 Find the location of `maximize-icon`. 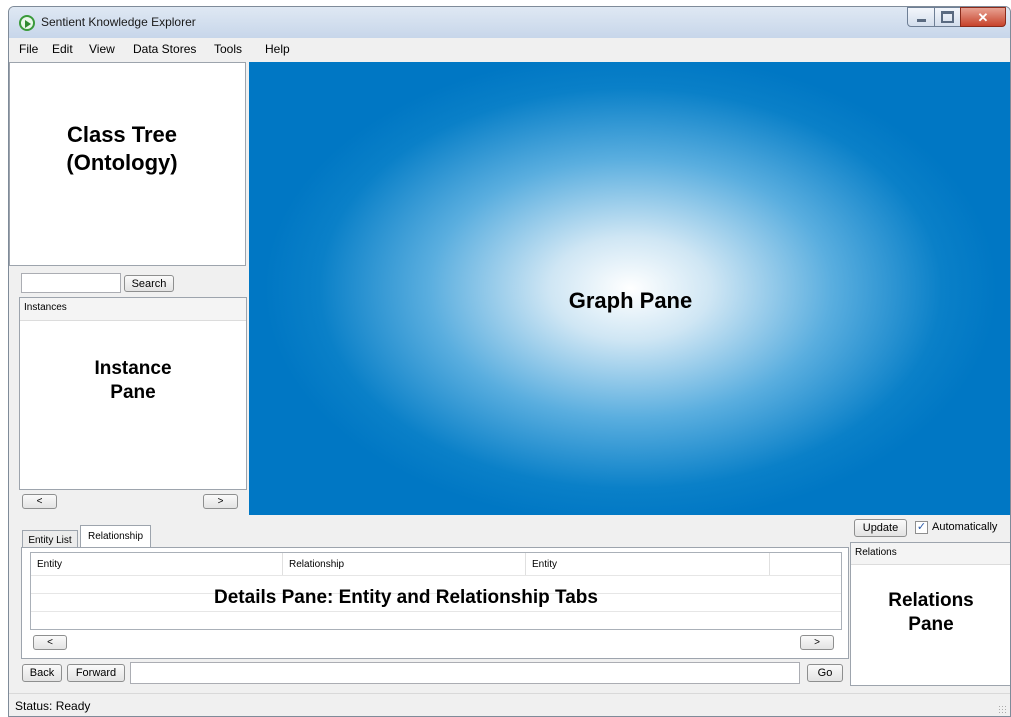

maximize-icon is located at coordinates (947, 17).